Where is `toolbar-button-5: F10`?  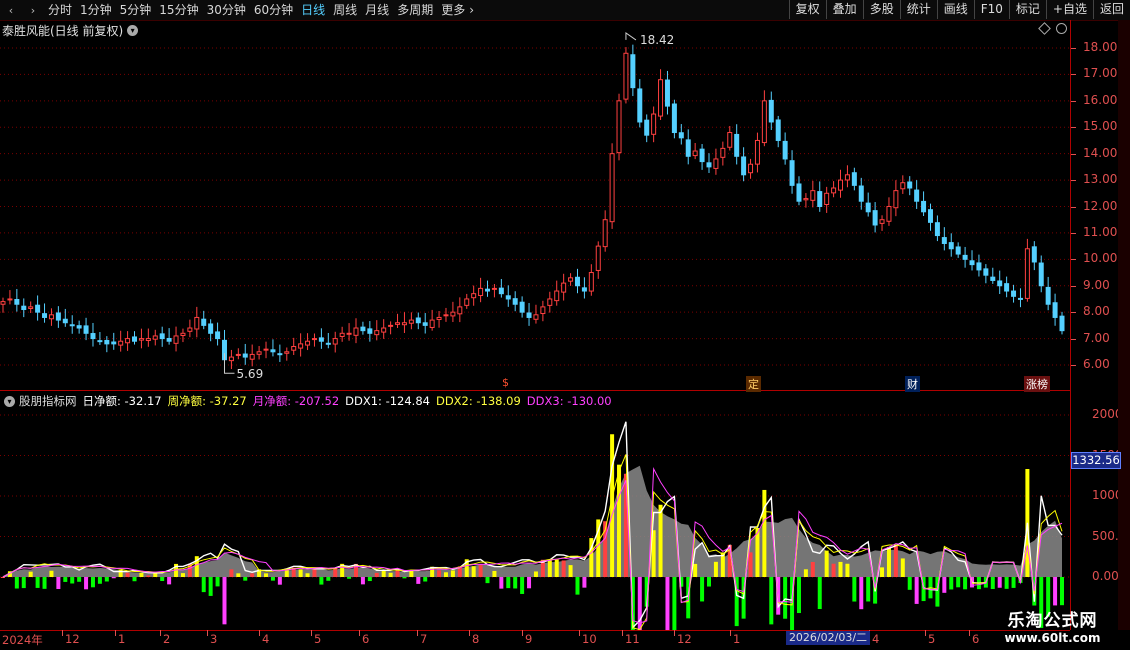 toolbar-button-5: F10 is located at coordinates (991, 9).